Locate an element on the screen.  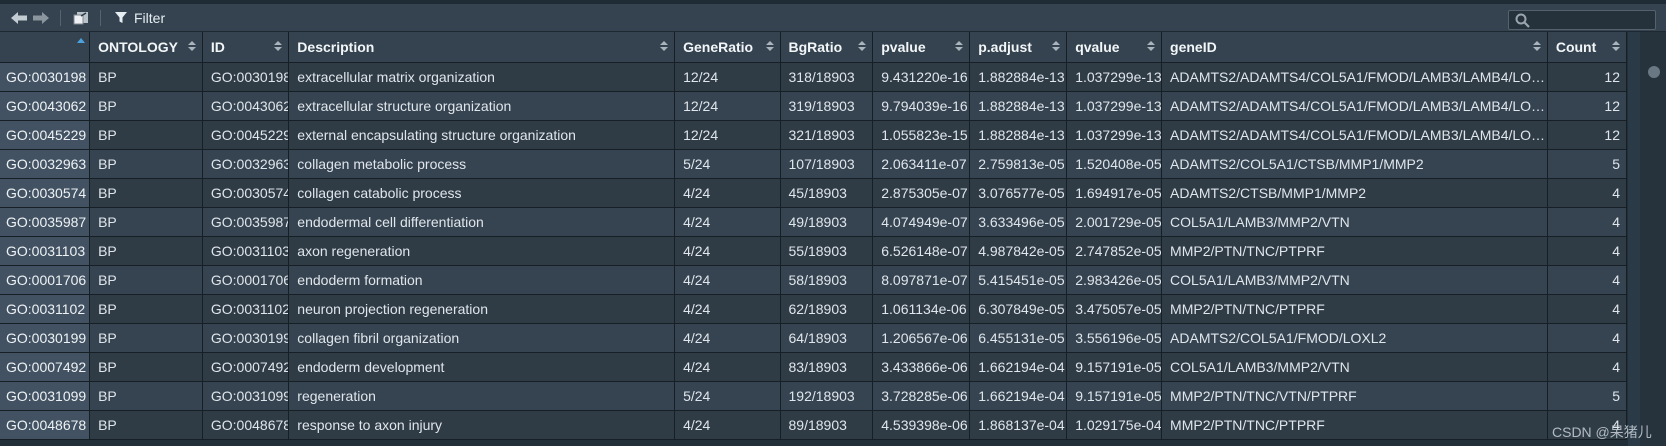
table-cell: collagen catabolic process is located at coordinates (482, 193).